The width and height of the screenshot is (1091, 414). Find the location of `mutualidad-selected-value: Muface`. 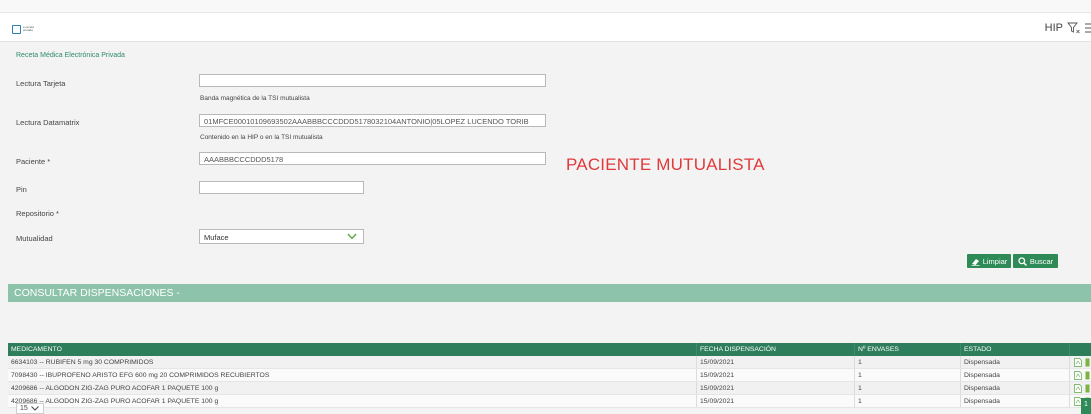

mutualidad-selected-value: Muface is located at coordinates (216, 237).